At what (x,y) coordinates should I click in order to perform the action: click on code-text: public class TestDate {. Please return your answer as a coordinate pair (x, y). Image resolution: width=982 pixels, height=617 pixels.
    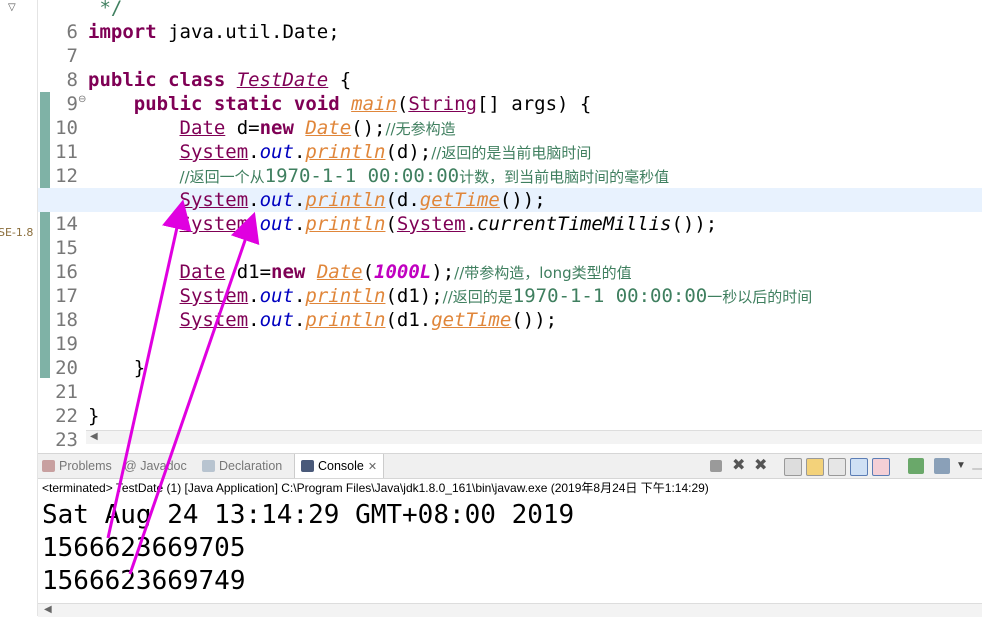
    Looking at the image, I should click on (220, 80).